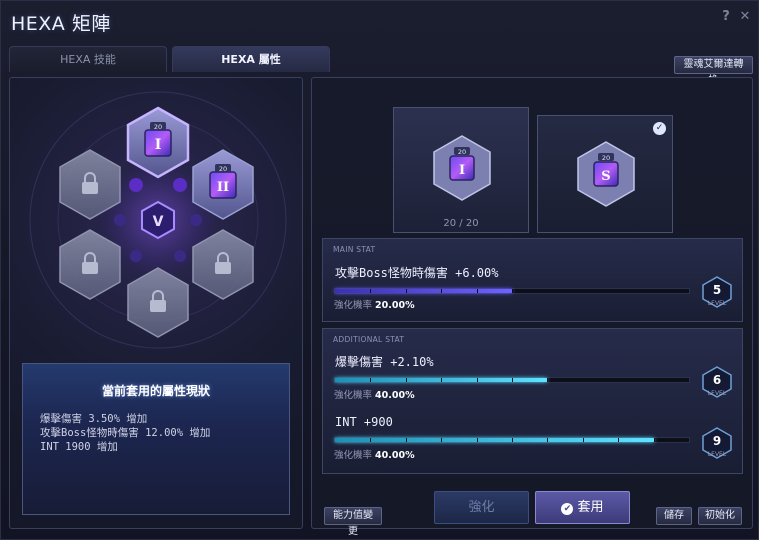 The image size is (759, 540). What do you see at coordinates (417, 273) in the screenshot?
I see `main-stat-name: 攻擊Boss怪物時傷害 +6.00%` at bounding box center [417, 273].